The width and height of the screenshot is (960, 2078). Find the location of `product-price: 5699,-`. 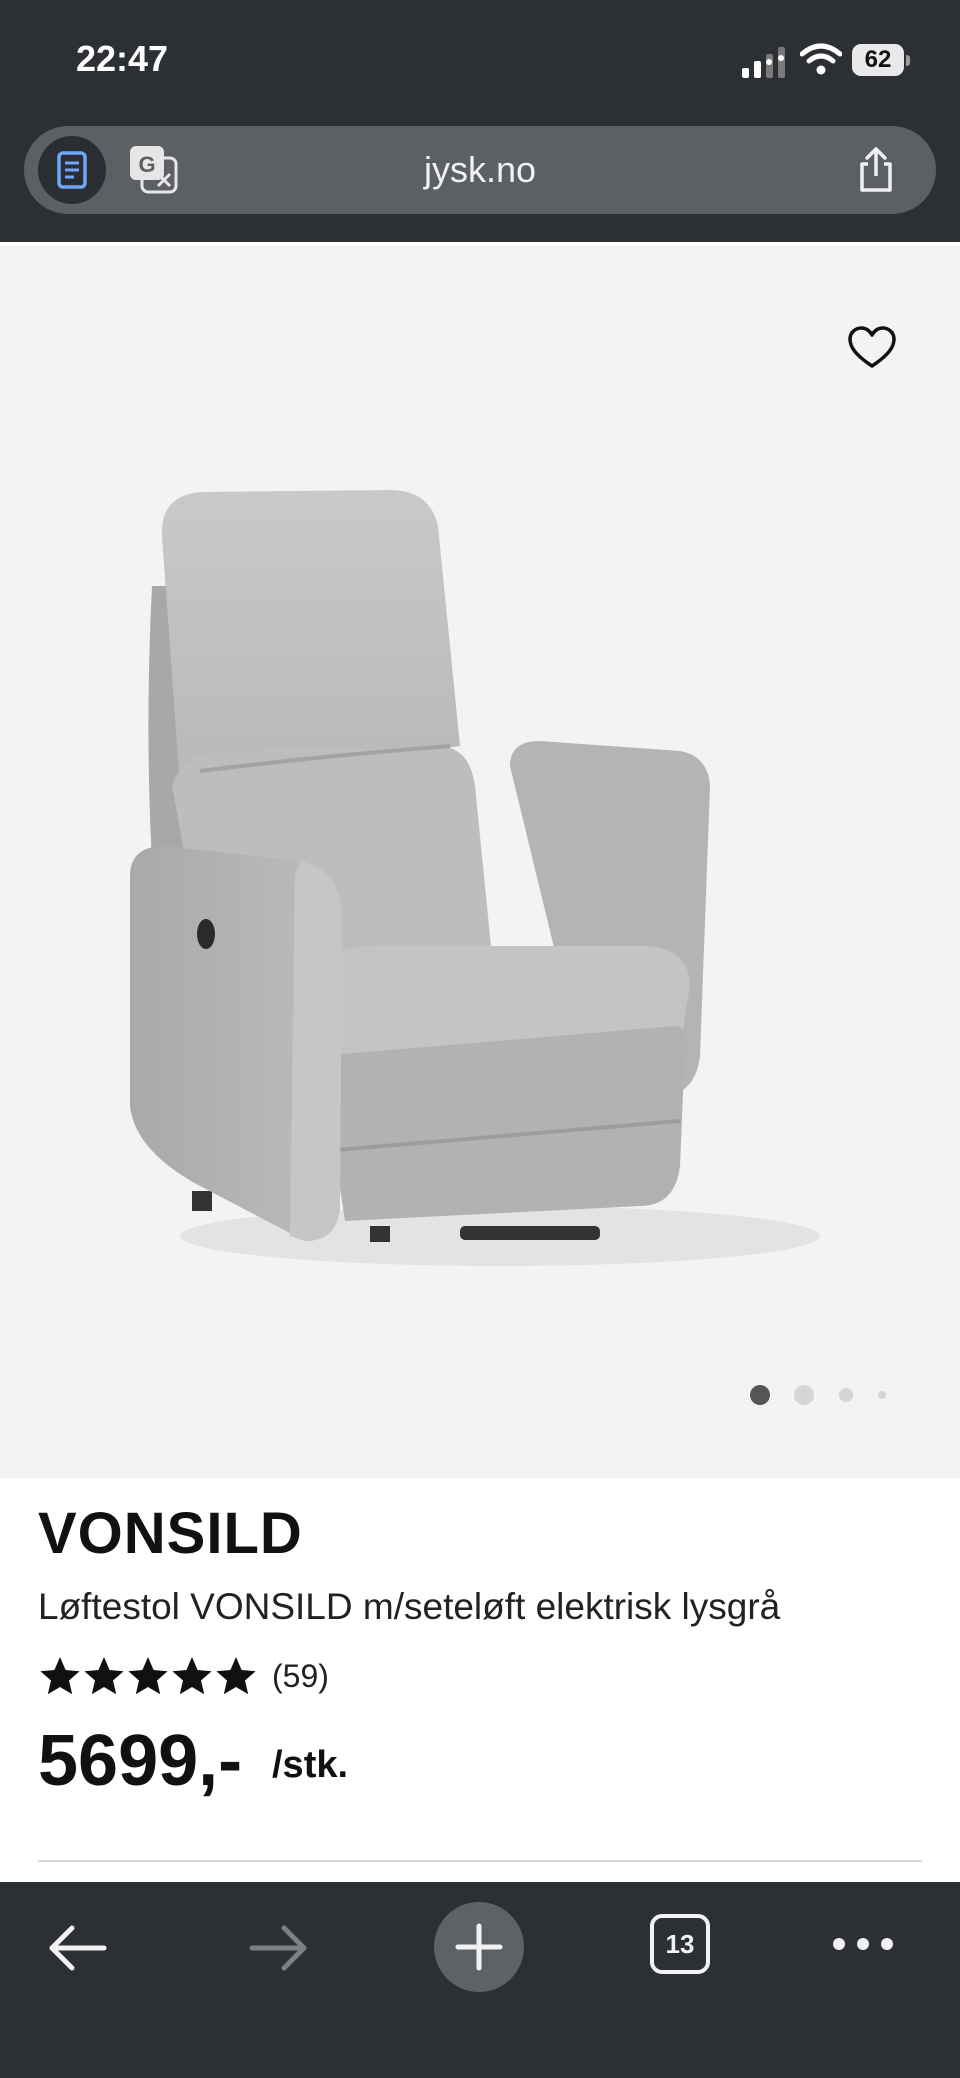

product-price: 5699,- is located at coordinates (140, 1761).